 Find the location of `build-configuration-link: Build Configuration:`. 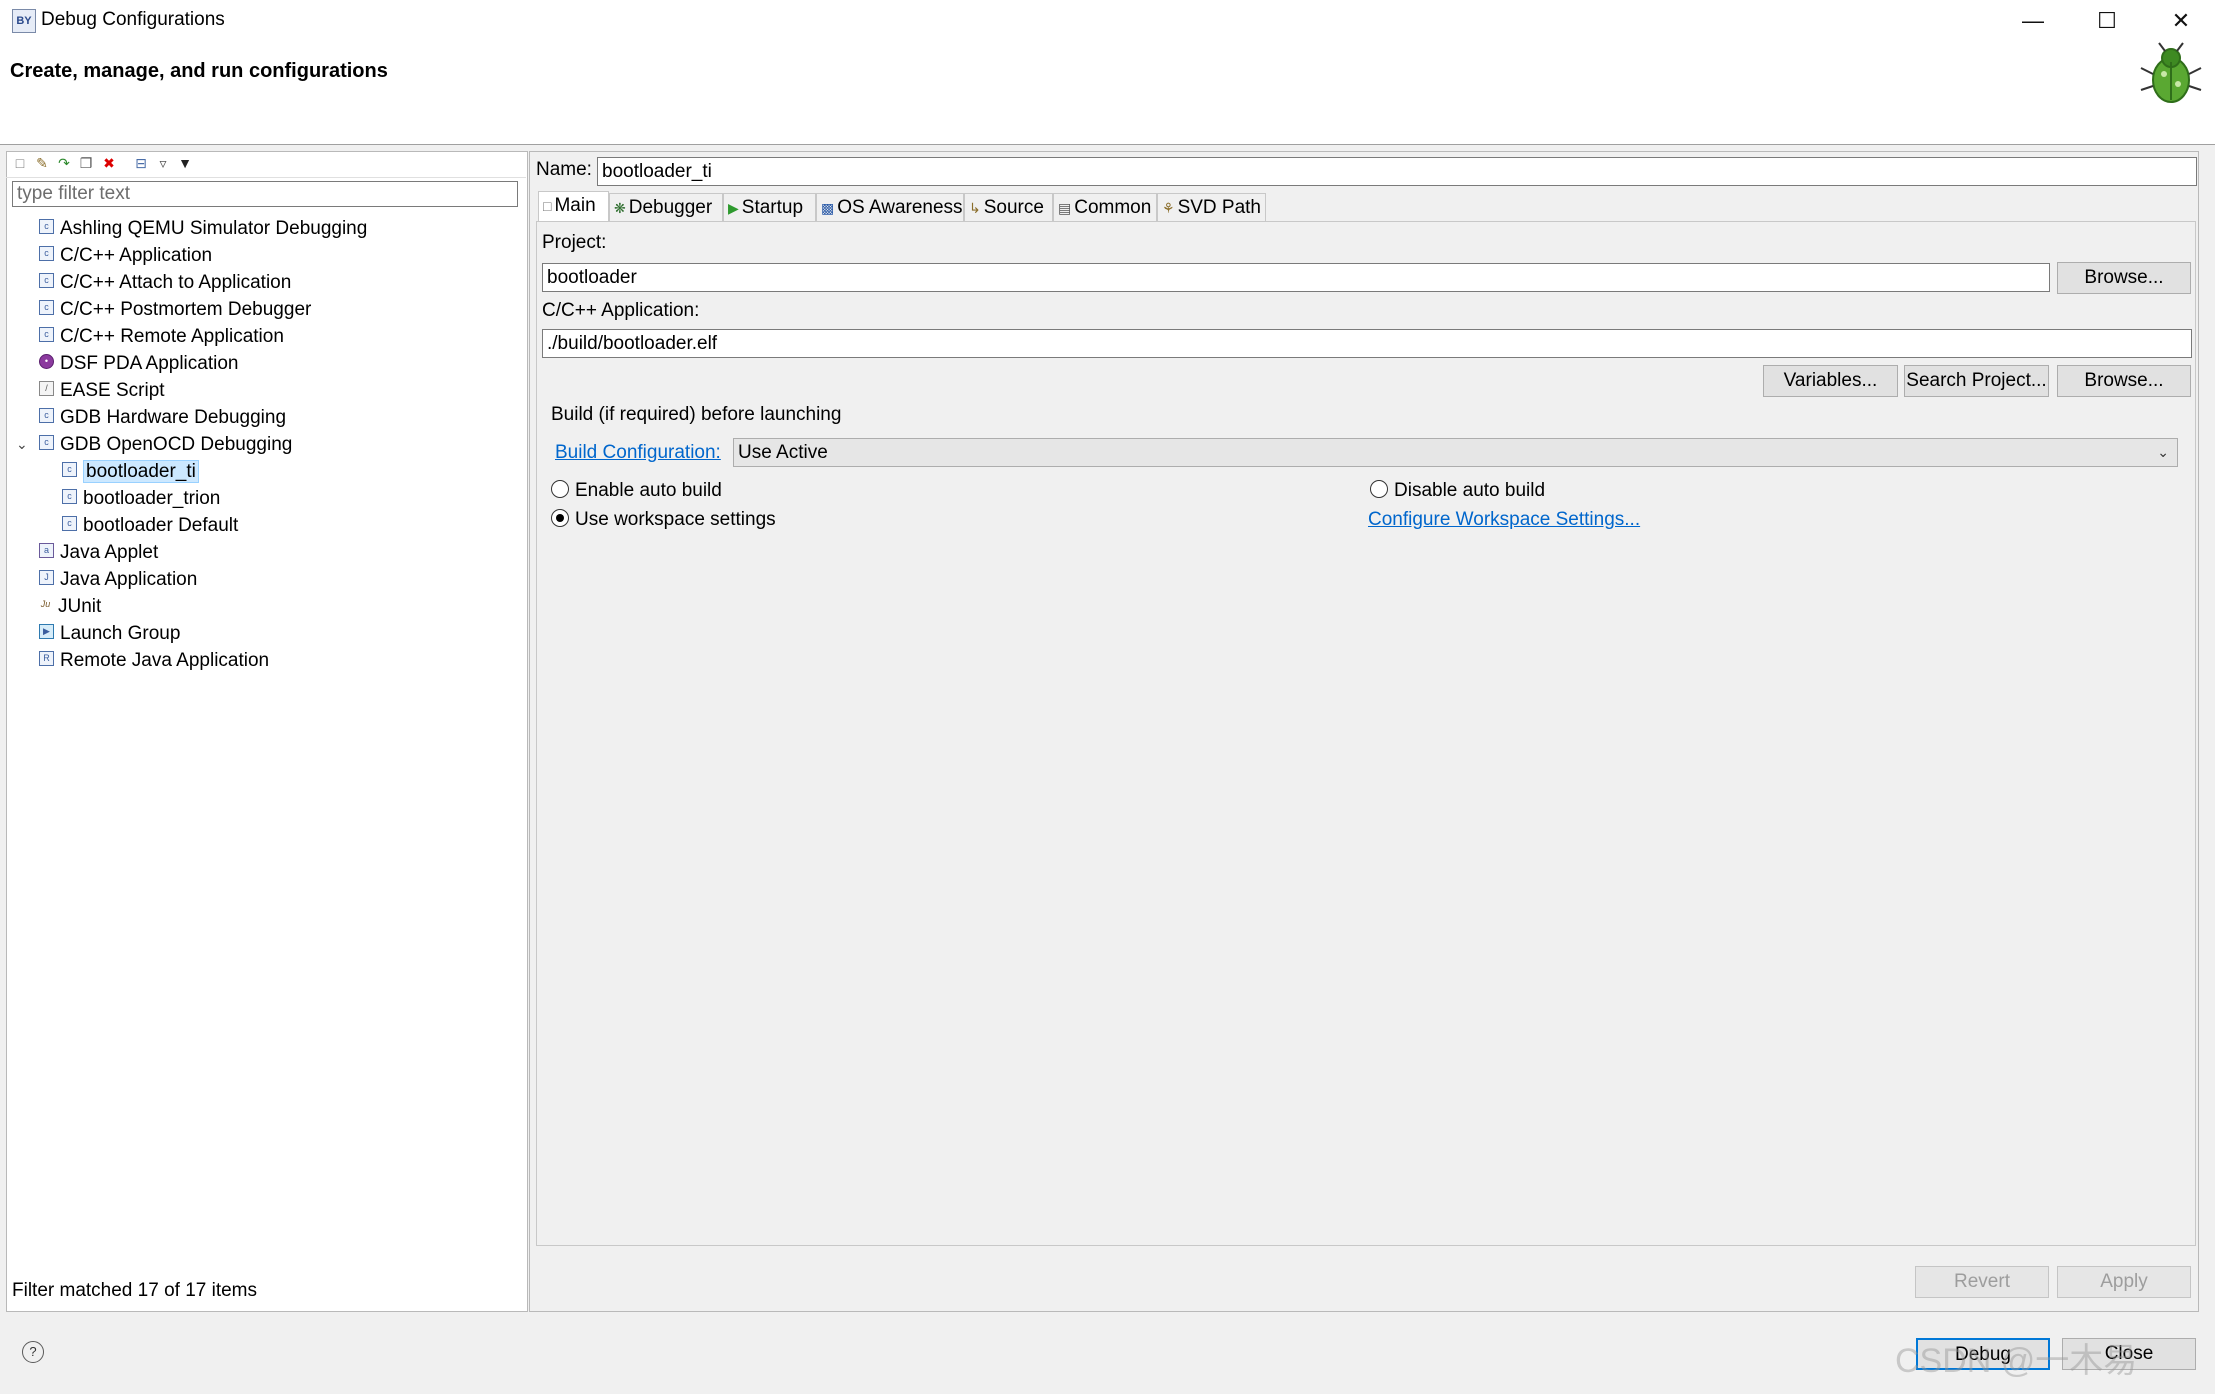

build-configuration-link: Build Configuration: is located at coordinates (638, 453).